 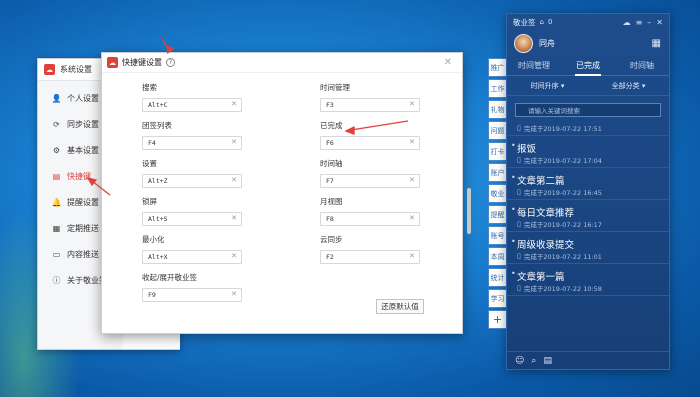 I want to click on note-filters: 时间升序 ▾ 全部分类 ▾, so click(x=588, y=86).